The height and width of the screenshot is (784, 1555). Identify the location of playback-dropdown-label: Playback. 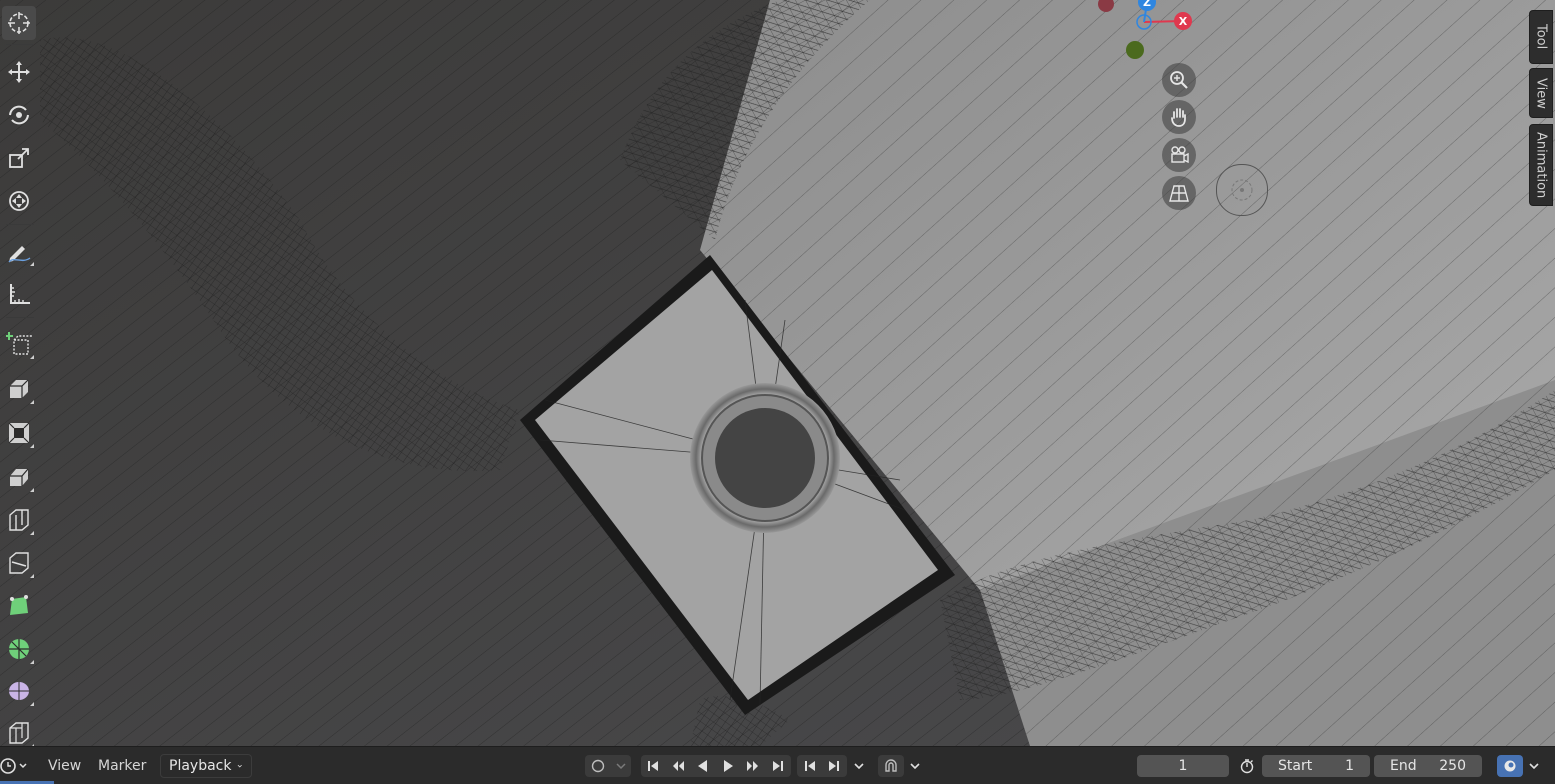
(200, 766).